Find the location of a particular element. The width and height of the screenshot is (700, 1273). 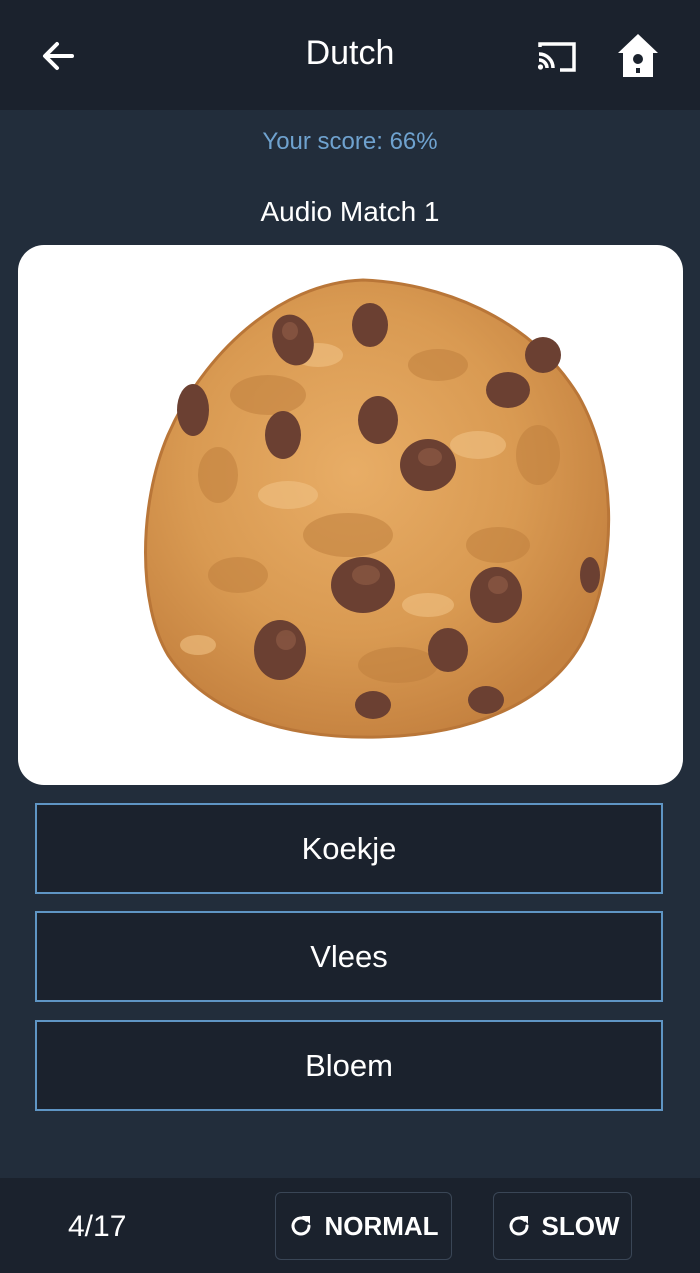

bottom-bar: 4/17 NORMAL SLOW is located at coordinates (350, 1225).